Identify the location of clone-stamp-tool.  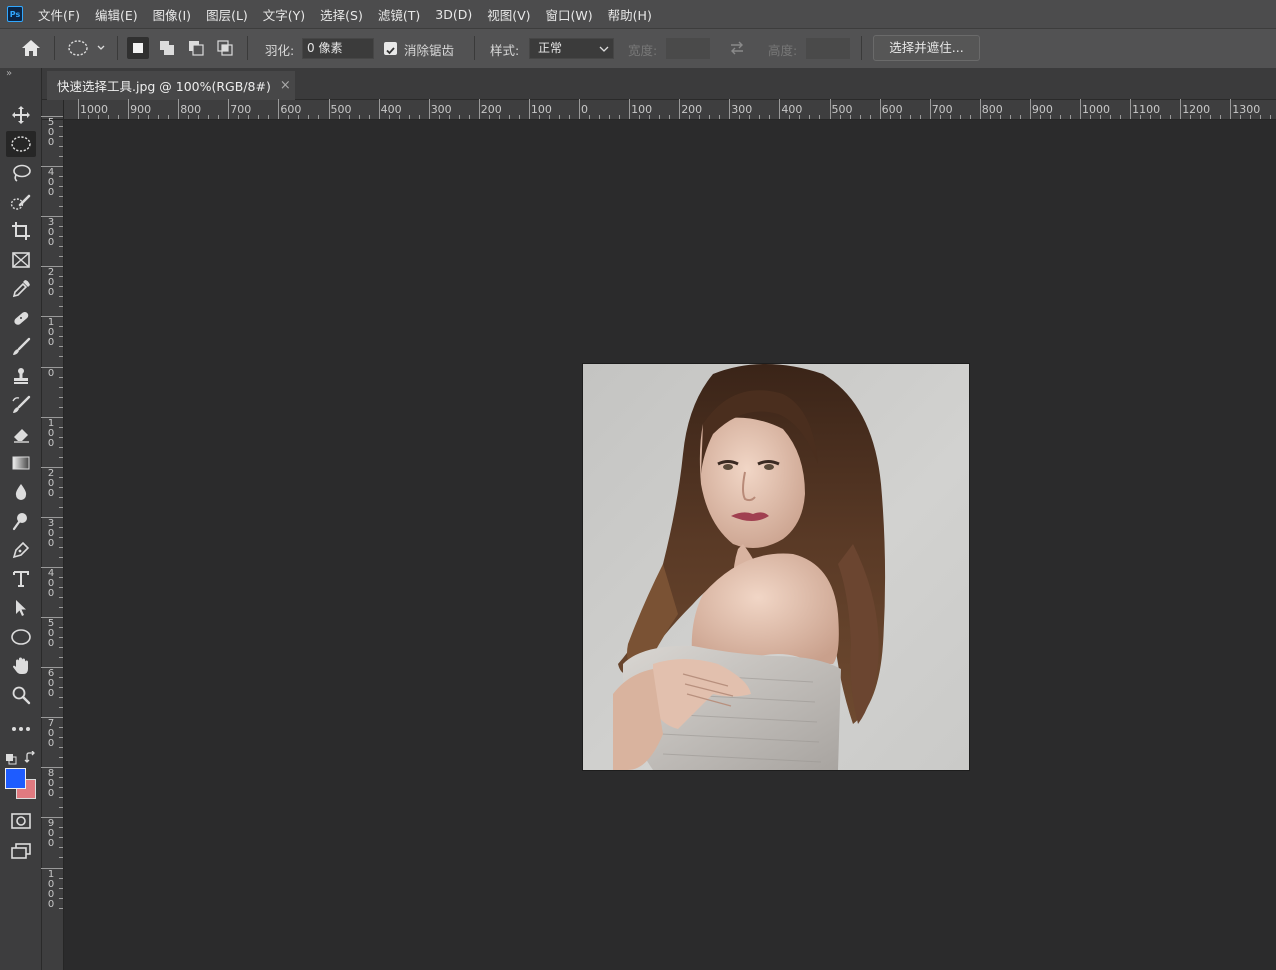
(21, 376).